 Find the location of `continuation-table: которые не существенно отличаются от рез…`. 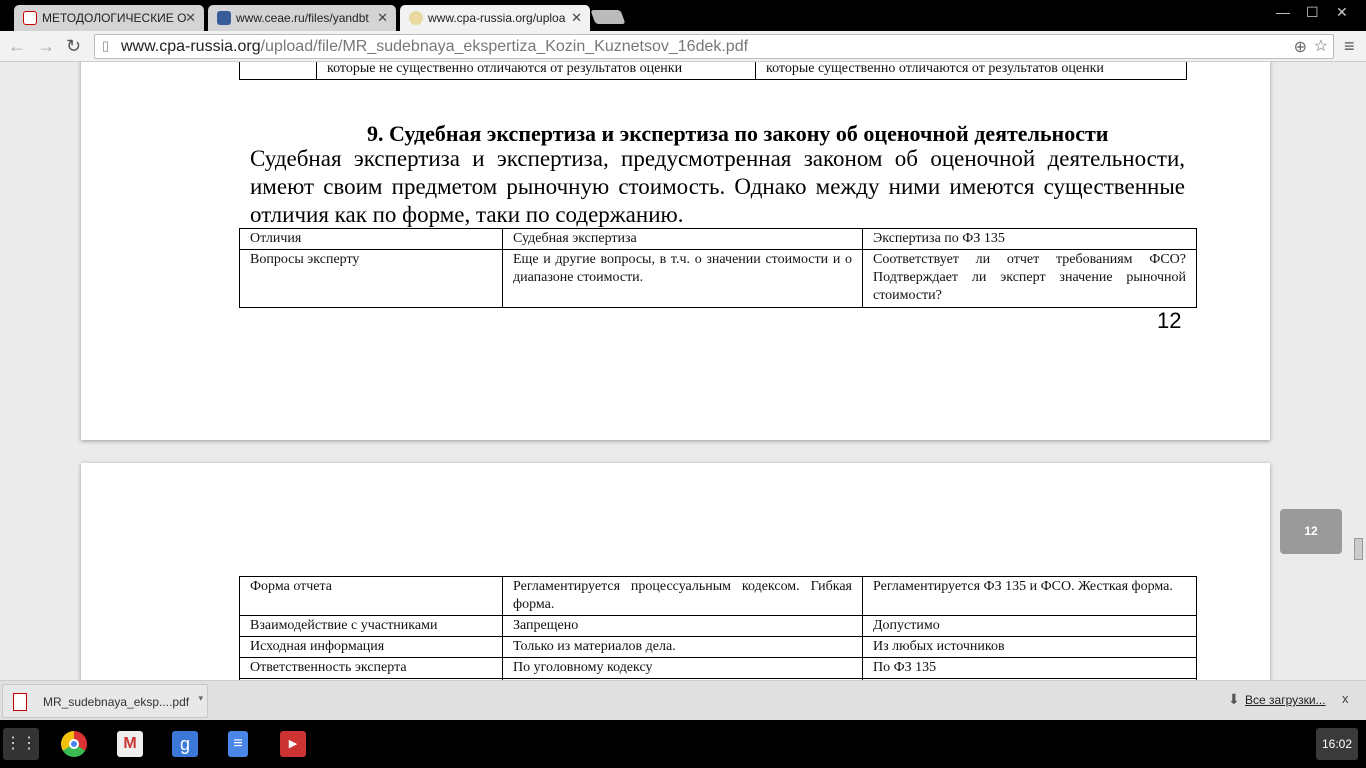

continuation-table: которые не существенно отличаются от рез… is located at coordinates (713, 71).